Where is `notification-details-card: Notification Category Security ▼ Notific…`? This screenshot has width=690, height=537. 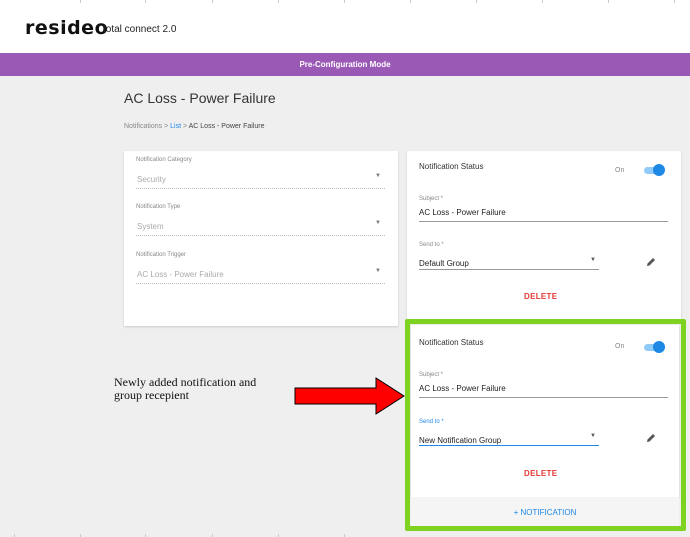 notification-details-card: Notification Category Security ▼ Notific… is located at coordinates (261, 238).